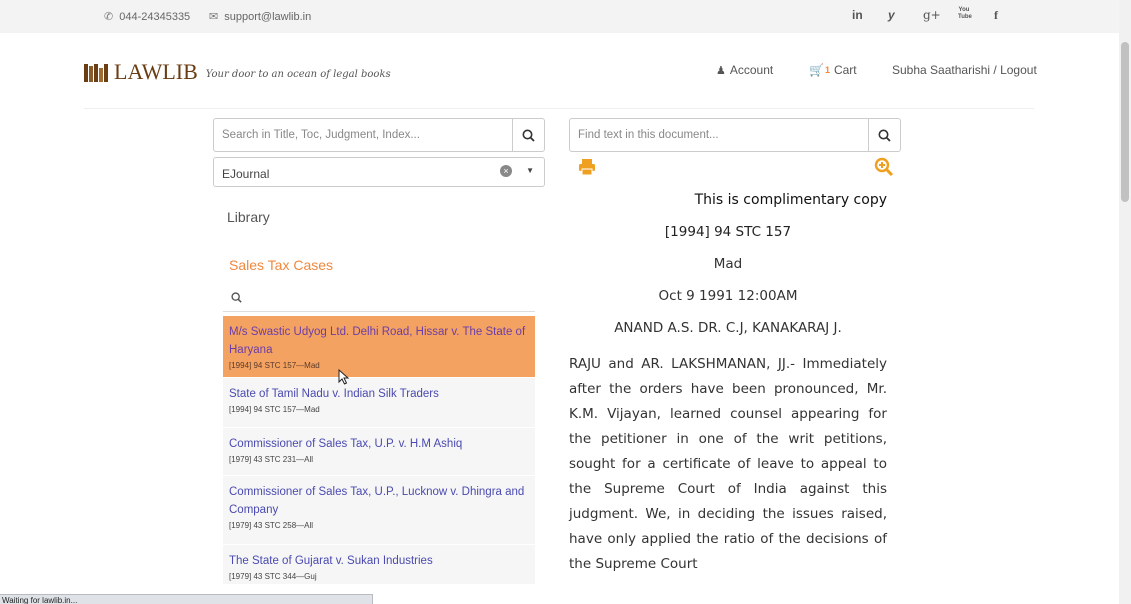  What do you see at coordinates (271, 525) in the screenshot?
I see `case-citation: [1979] 43 STC 258—All` at bounding box center [271, 525].